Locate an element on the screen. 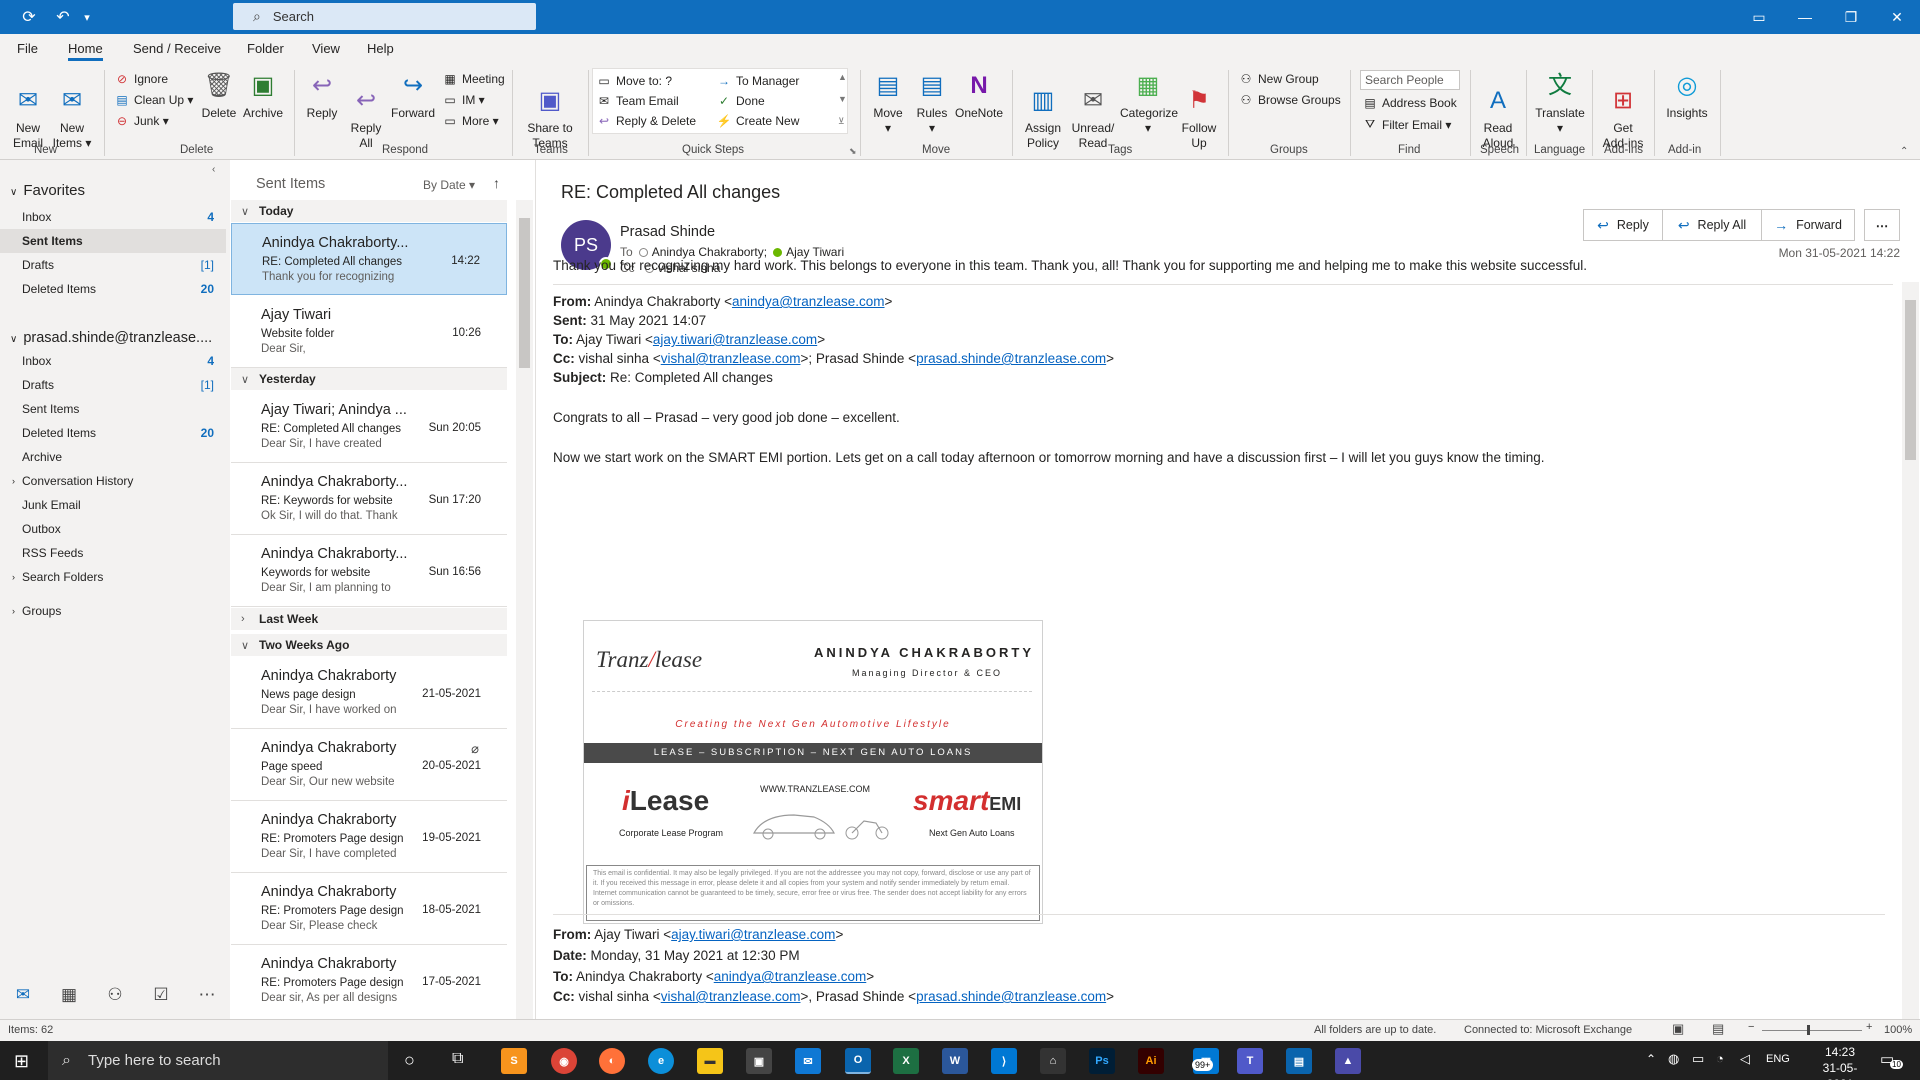  minimize-button: — is located at coordinates (1805, 17).